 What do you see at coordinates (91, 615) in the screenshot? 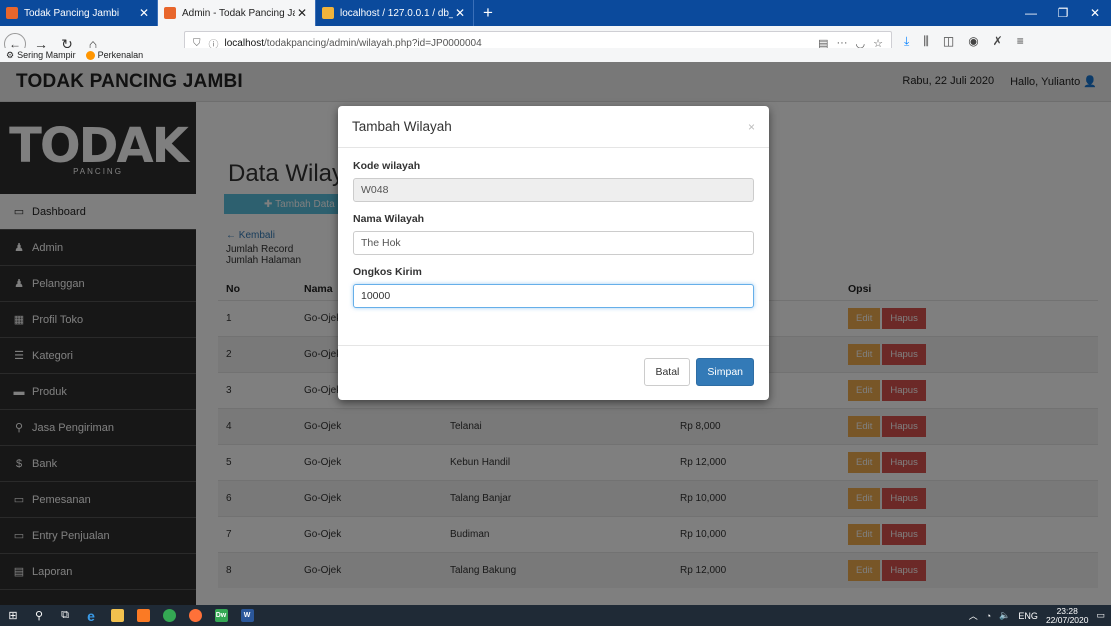
I see `edge-icon: e` at bounding box center [91, 615].